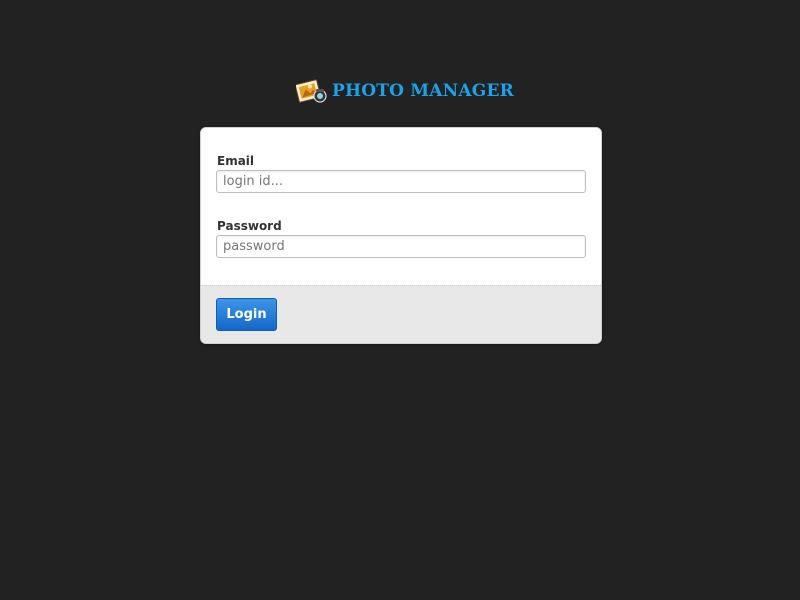  I want to click on login-form-footer: Login, so click(401, 314).